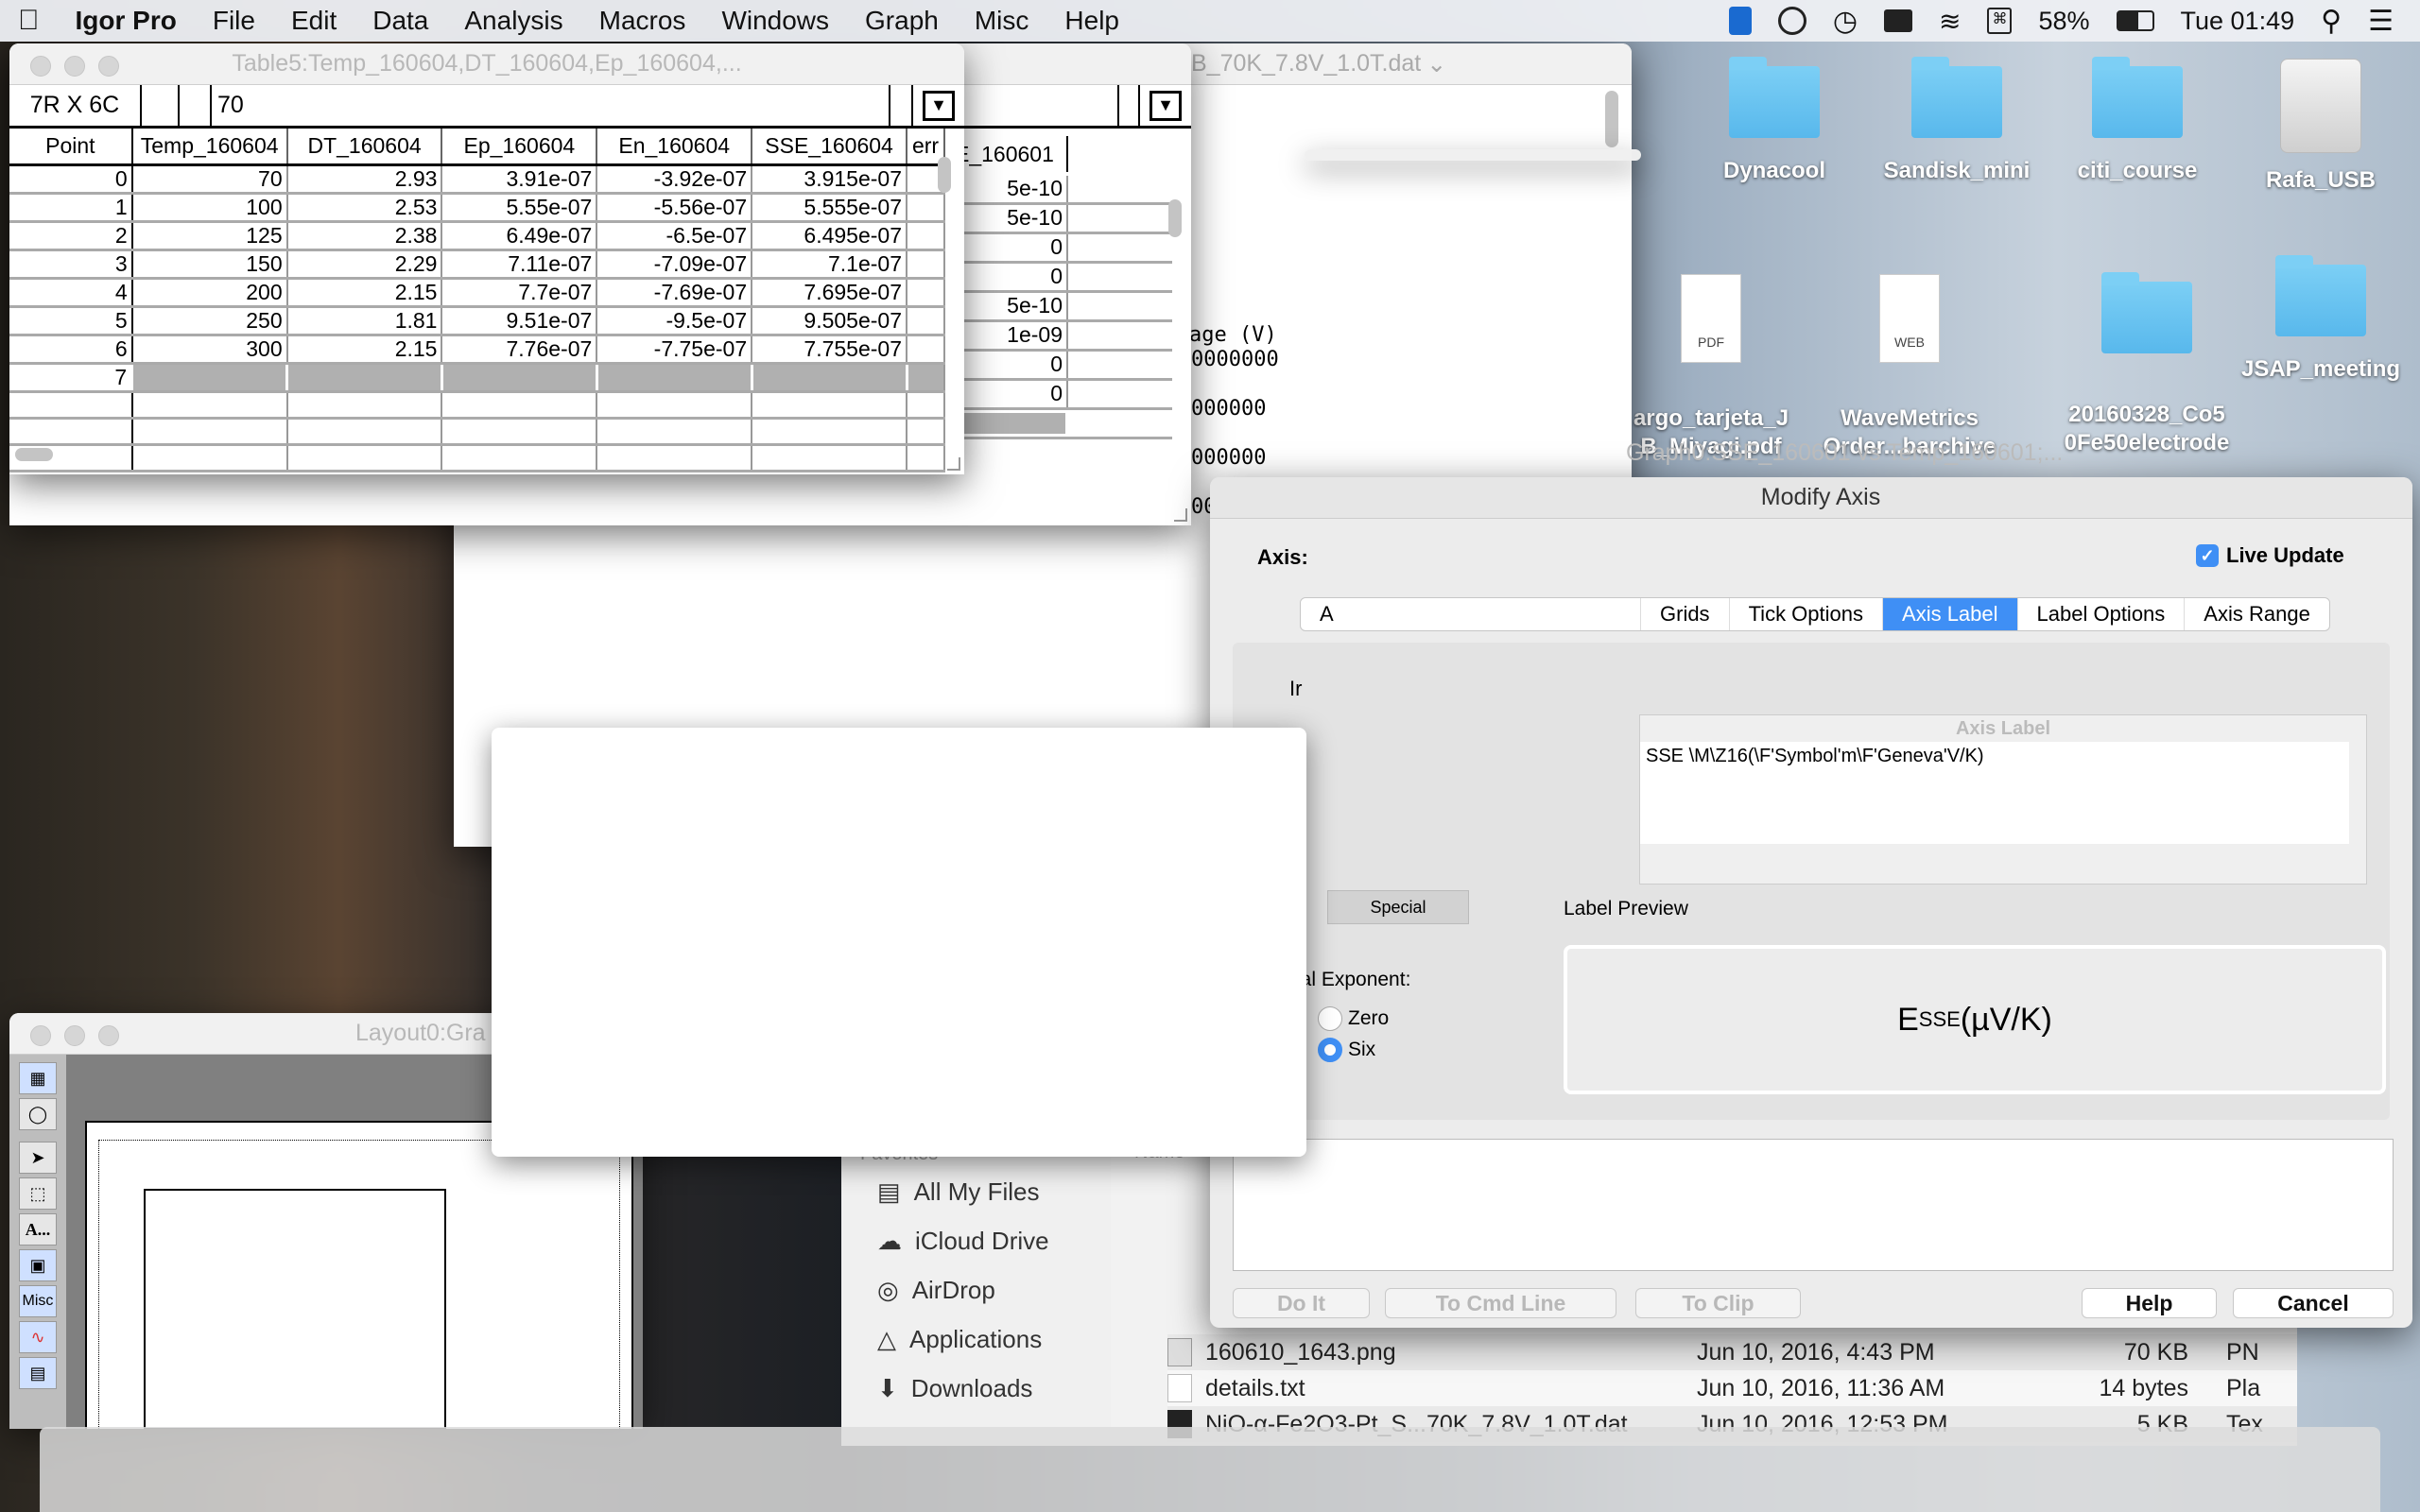 This screenshot has height=1512, width=2420. I want to click on live-update-checkbox: ✓ Live Update, so click(2270, 555).